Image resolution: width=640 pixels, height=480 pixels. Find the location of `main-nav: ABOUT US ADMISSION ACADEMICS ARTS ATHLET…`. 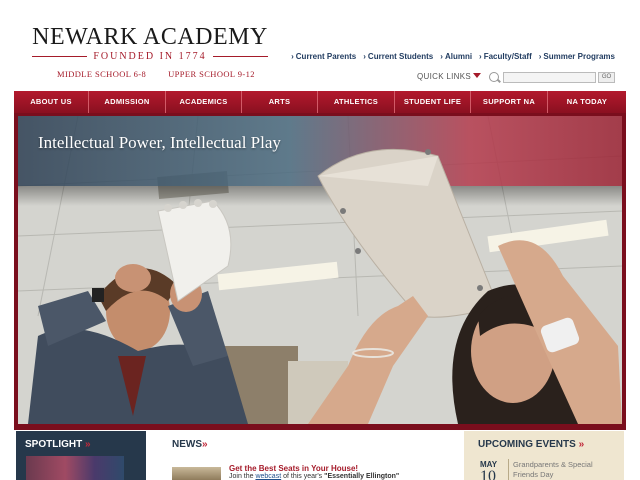

main-nav: ABOUT US ADMISSION ACADEMICS ARTS ATHLET… is located at coordinates (320, 102).